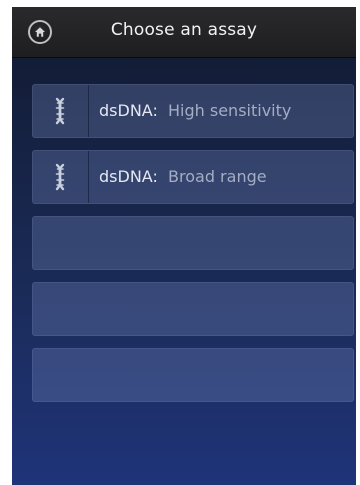  Describe the element at coordinates (230, 110) in the screenshot. I see `assay-name: High sensitivity` at that location.